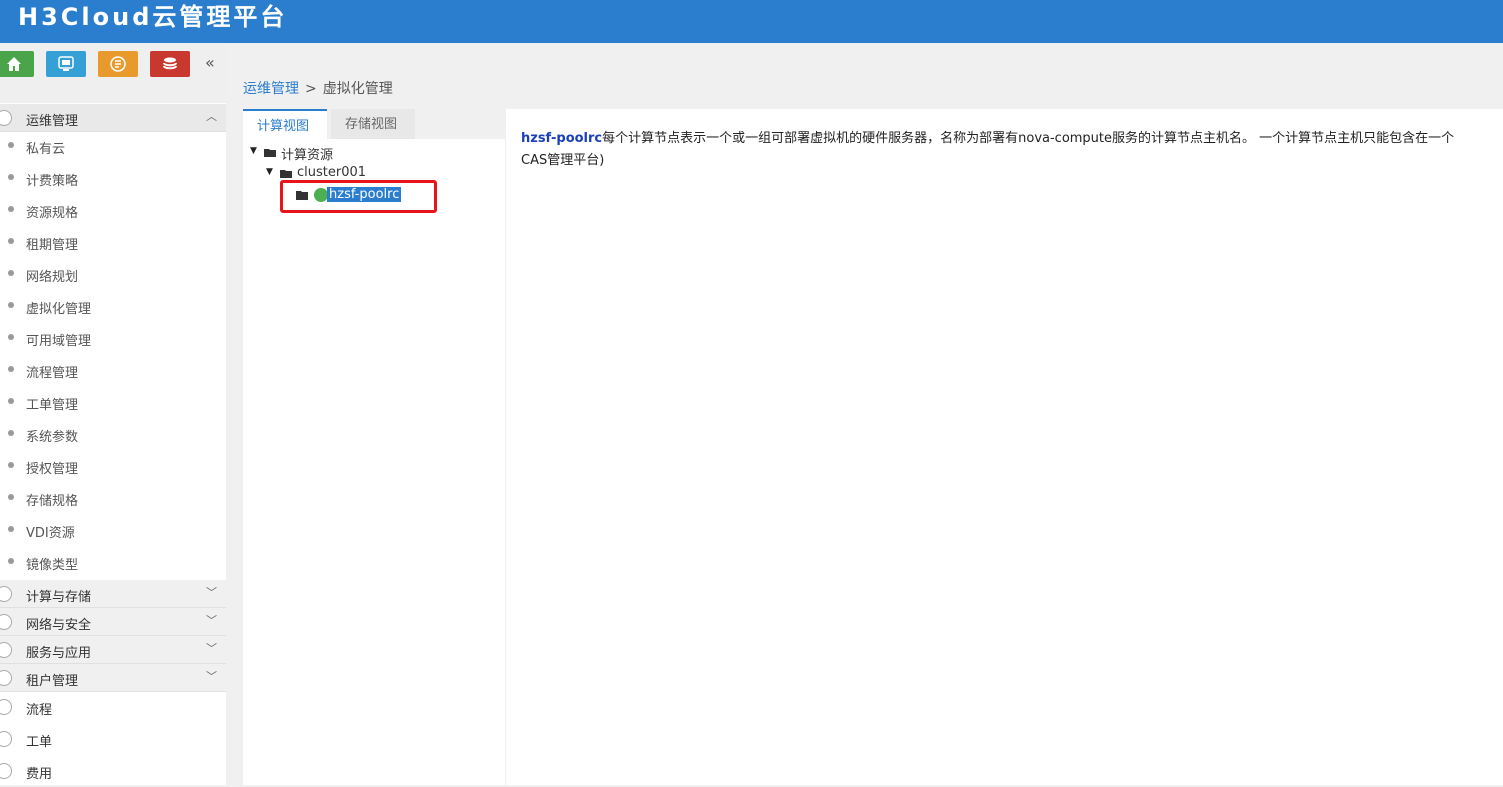 This screenshot has width=1503, height=787. Describe the element at coordinates (113, 707) in the screenshot. I see `sidebar-item-process: 流程` at that location.